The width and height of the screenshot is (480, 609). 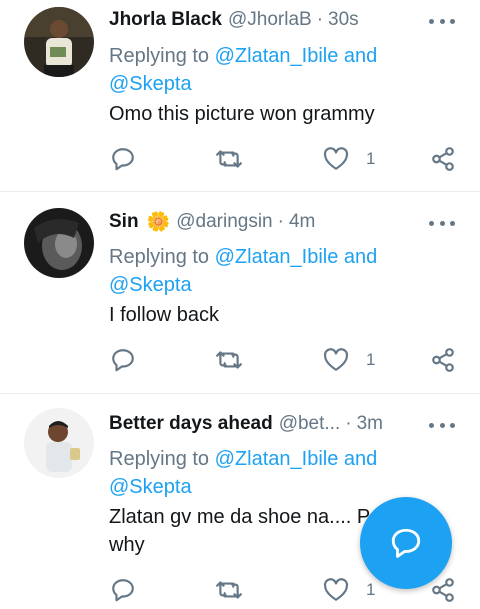 What do you see at coordinates (242, 114) in the screenshot?
I see `tweet-text: Omo this picture won grammy` at bounding box center [242, 114].